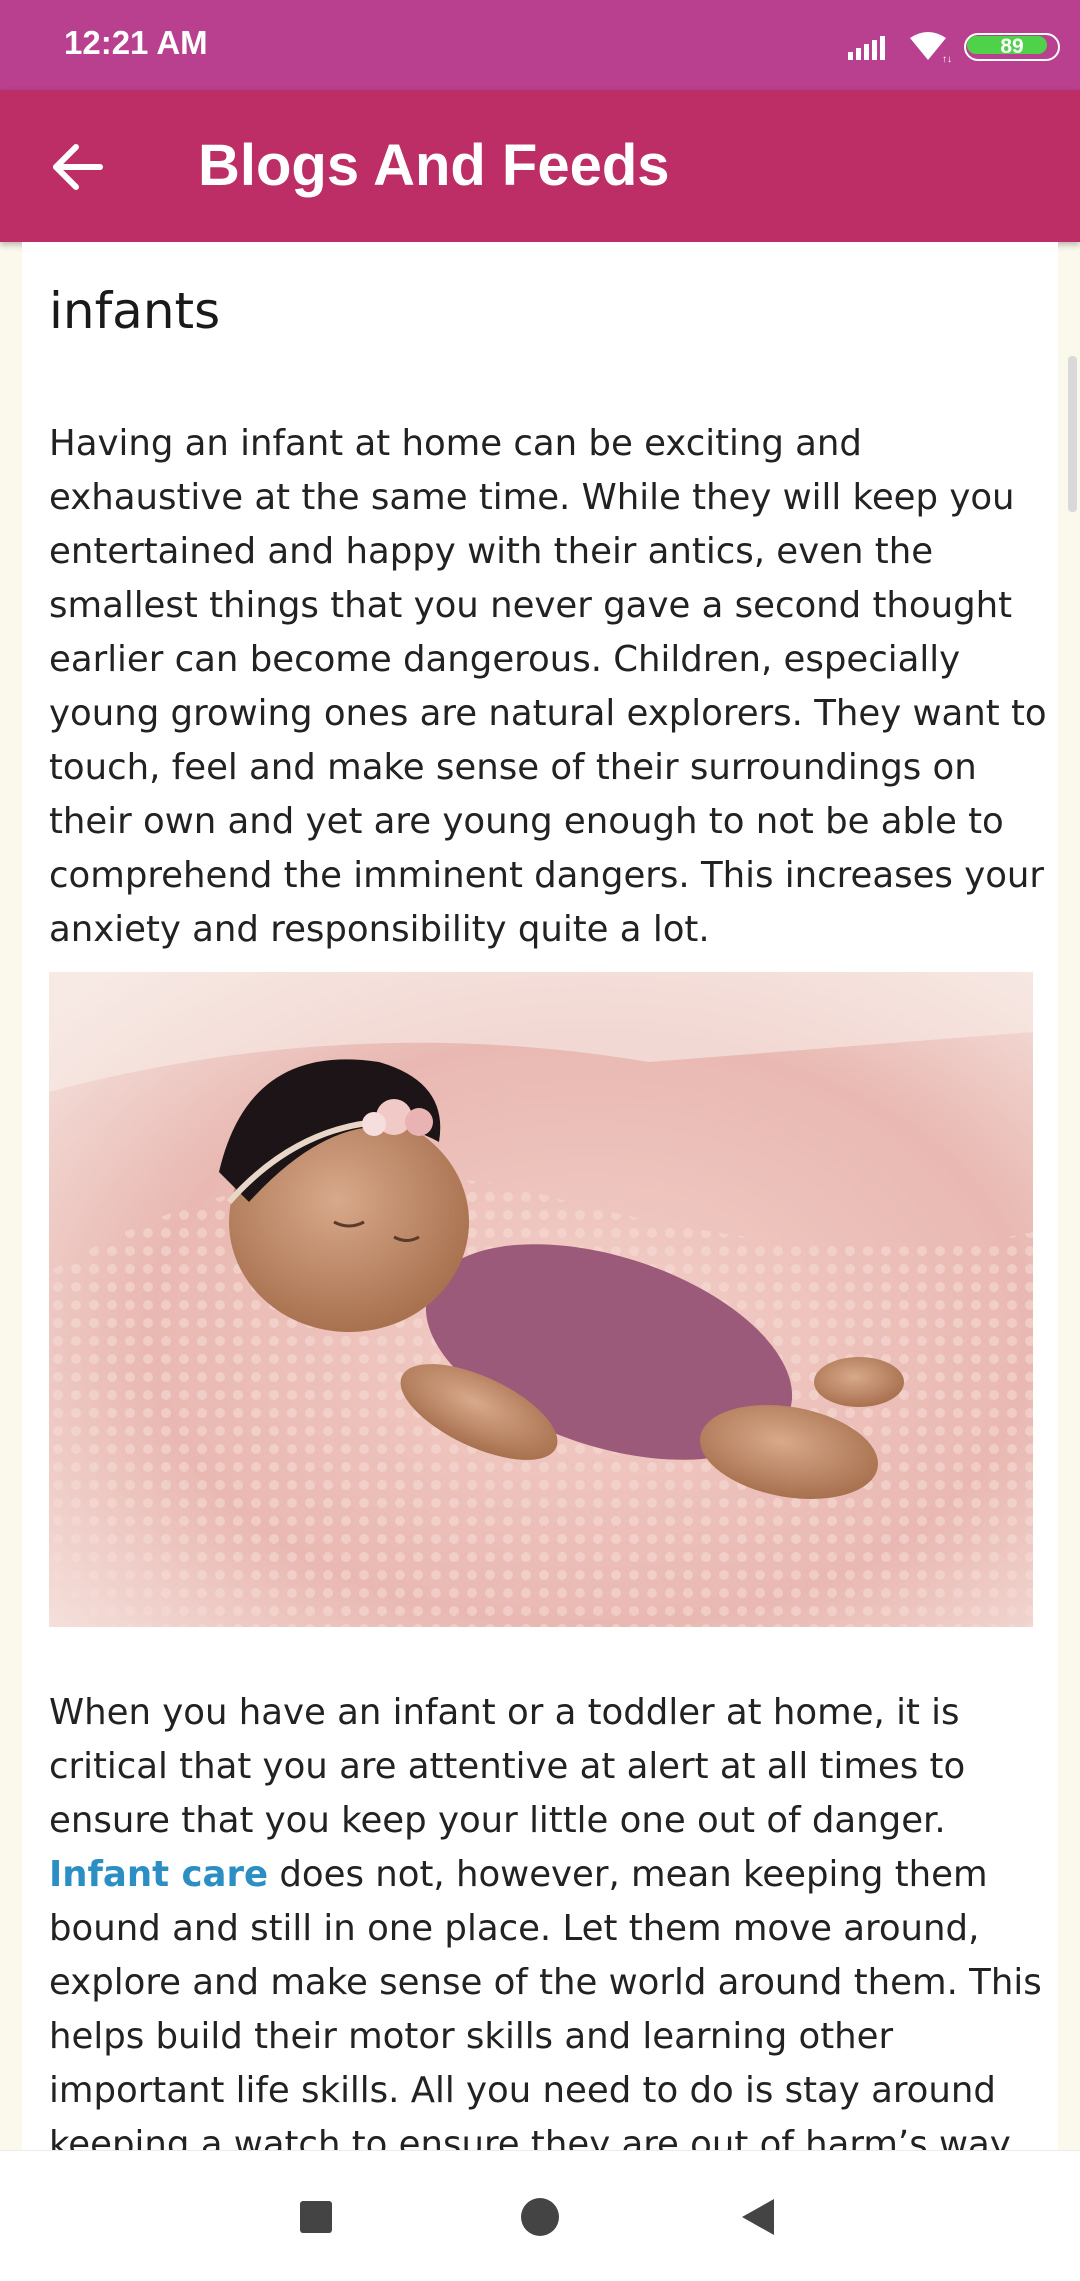 The image size is (1080, 2281). Describe the element at coordinates (158, 1874) in the screenshot. I see `infant-care-link: Infant care` at that location.